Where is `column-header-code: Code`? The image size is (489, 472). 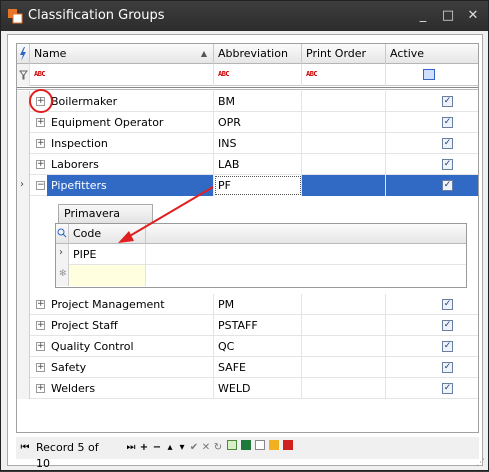 column-header-code: Code is located at coordinates (107, 234).